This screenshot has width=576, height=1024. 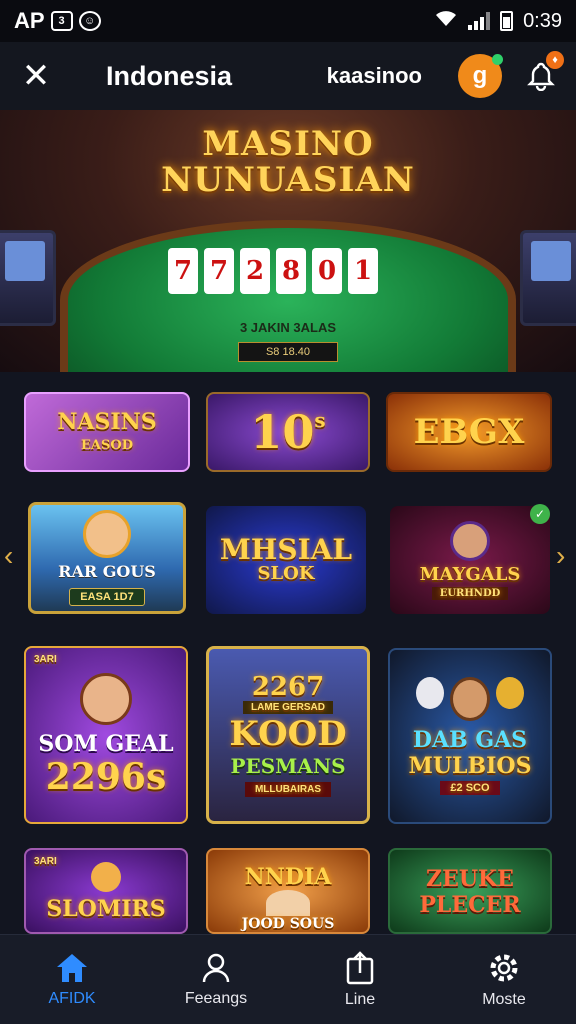 I want to click on game-tile: 10 s, so click(x=288, y=432).